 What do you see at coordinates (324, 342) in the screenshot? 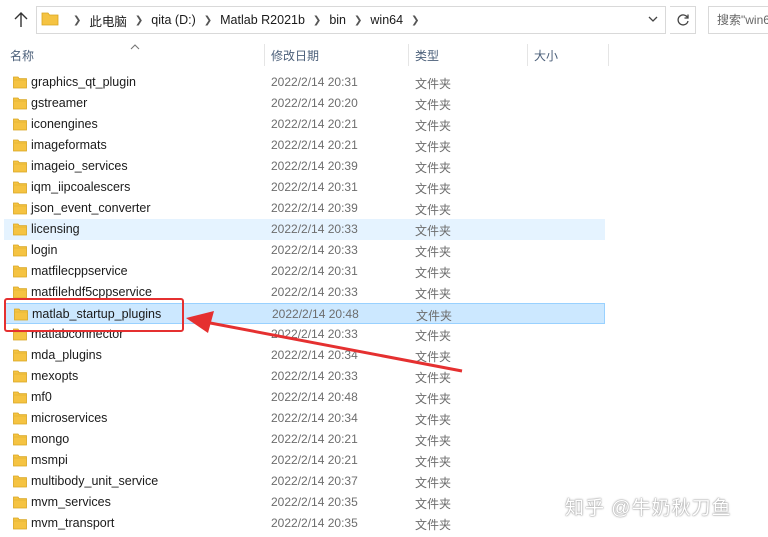
I see `annotation-arrow` at bounding box center [324, 342].